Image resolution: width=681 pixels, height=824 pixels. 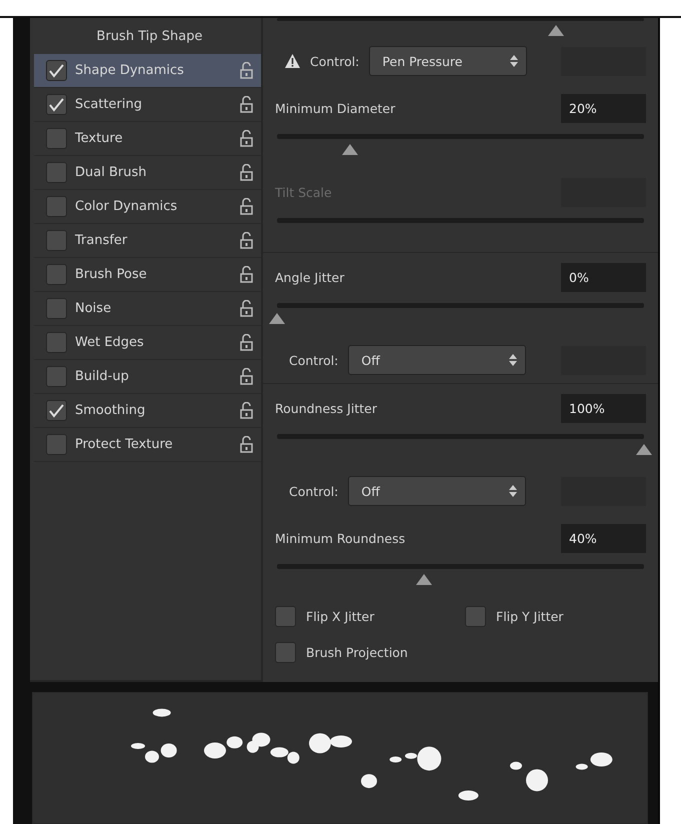 I want to click on control-dropdown: Pen Pressure, so click(x=448, y=61).